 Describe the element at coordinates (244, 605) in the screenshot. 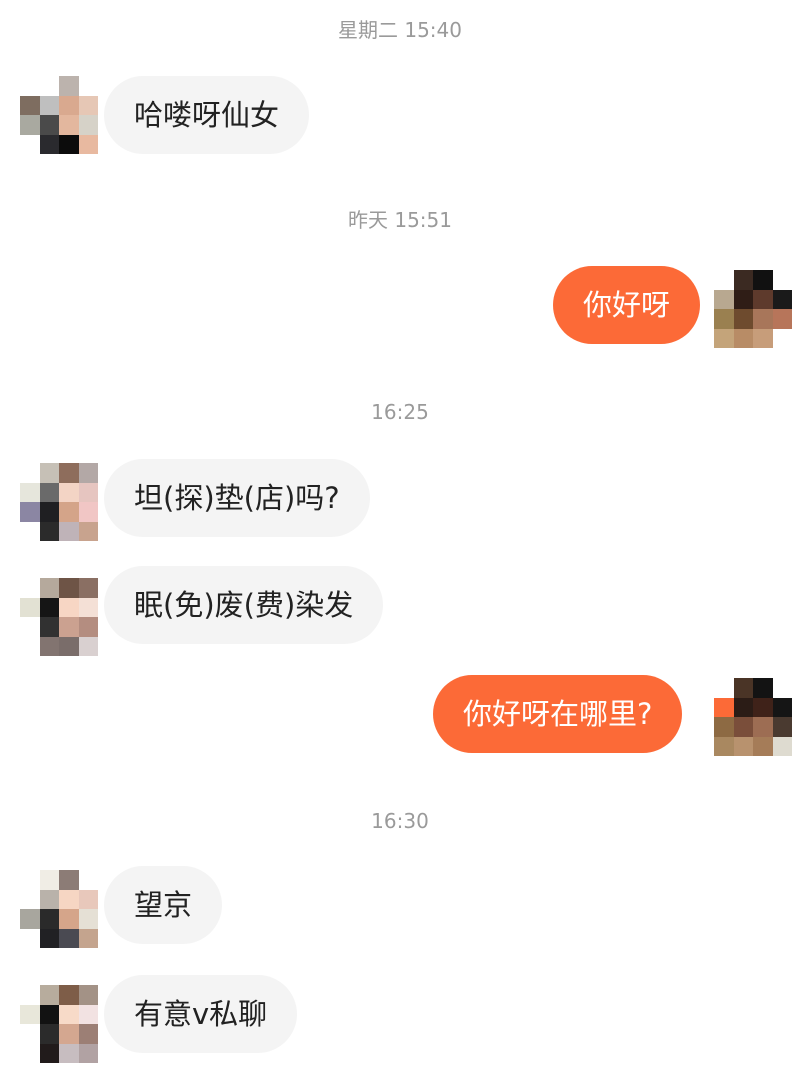

I see `message-bubble-received: 眠(免)废(费)染发` at that location.